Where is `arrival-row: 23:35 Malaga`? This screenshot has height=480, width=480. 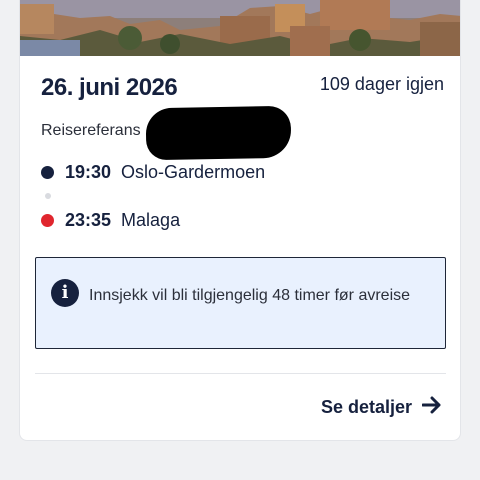
arrival-row: 23:35 Malaga is located at coordinates (110, 220).